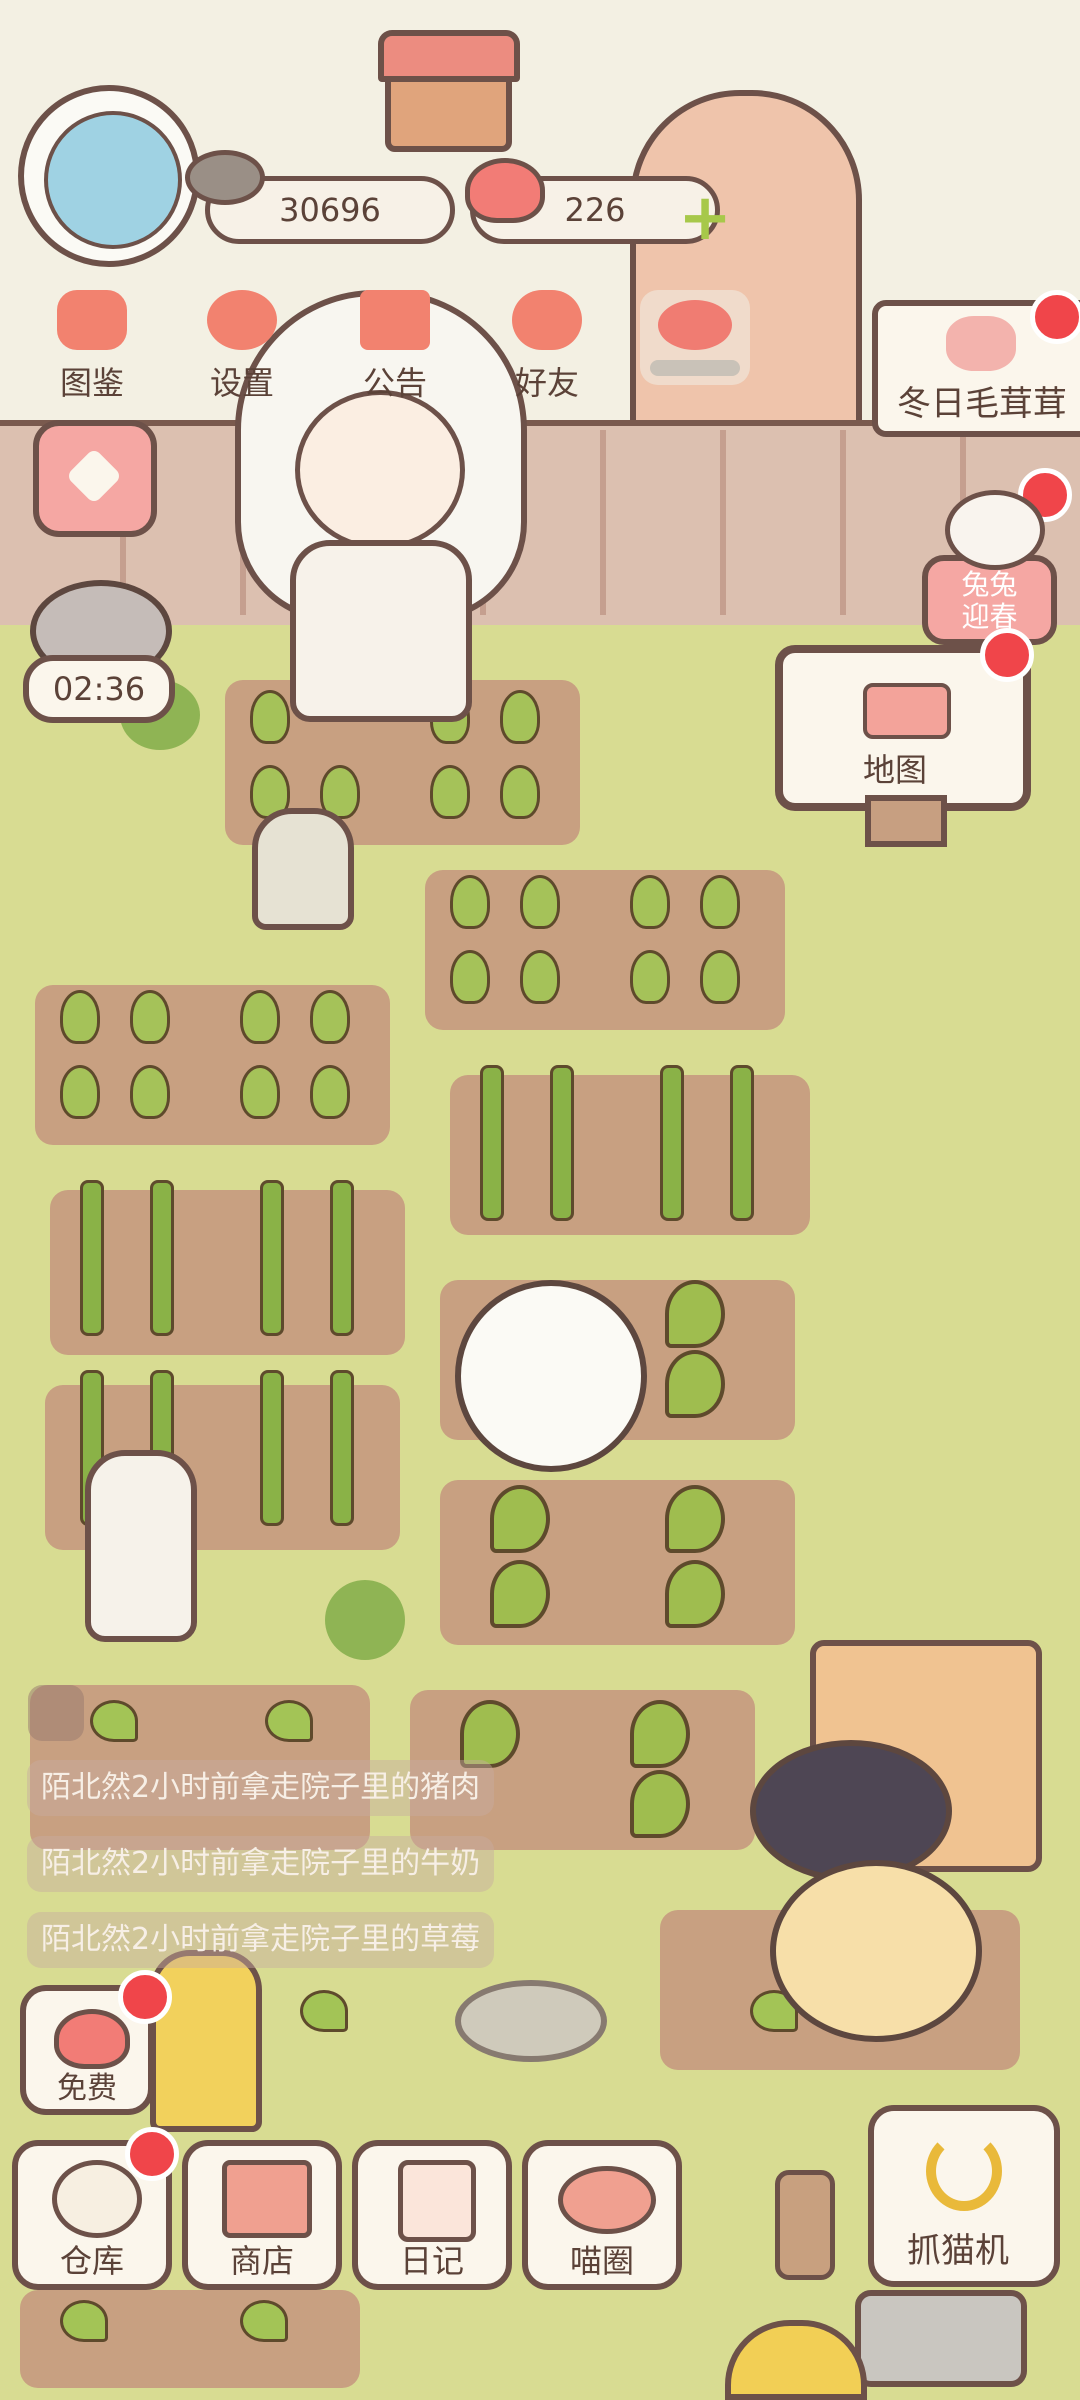  I want to click on white-puppy, so click(551, 1376).